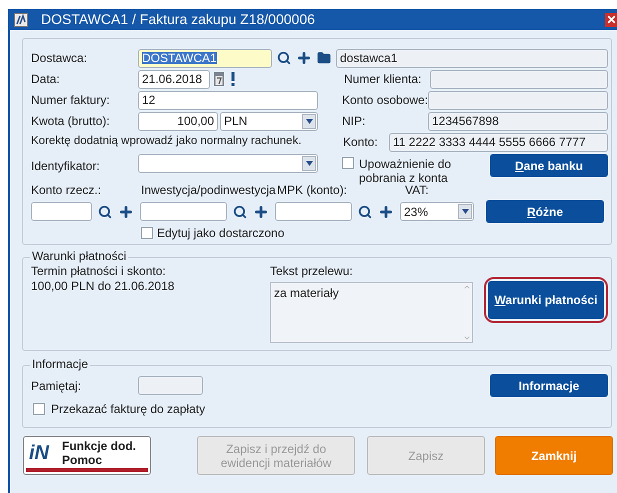 This screenshot has height=493, width=617. What do you see at coordinates (361, 142) in the screenshot?
I see `field-label: Konto:` at bounding box center [361, 142].